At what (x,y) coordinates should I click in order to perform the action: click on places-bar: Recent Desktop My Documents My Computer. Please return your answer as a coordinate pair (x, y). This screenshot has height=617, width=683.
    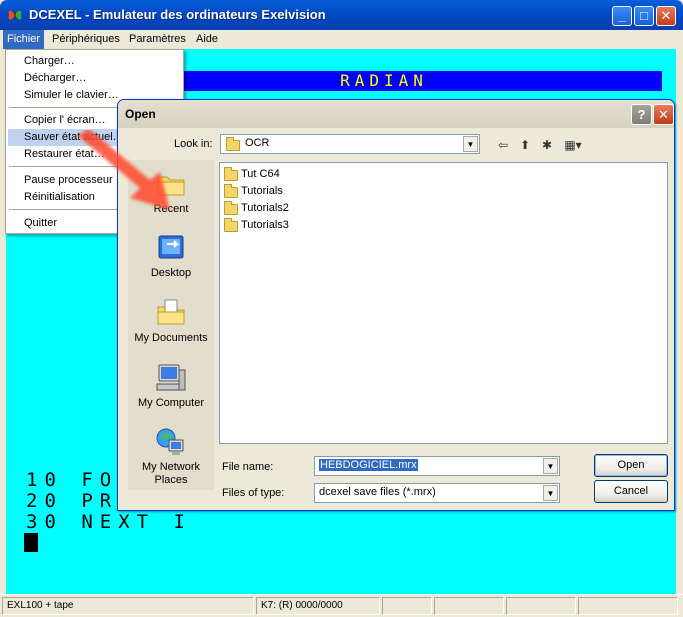
    Looking at the image, I should click on (171, 325).